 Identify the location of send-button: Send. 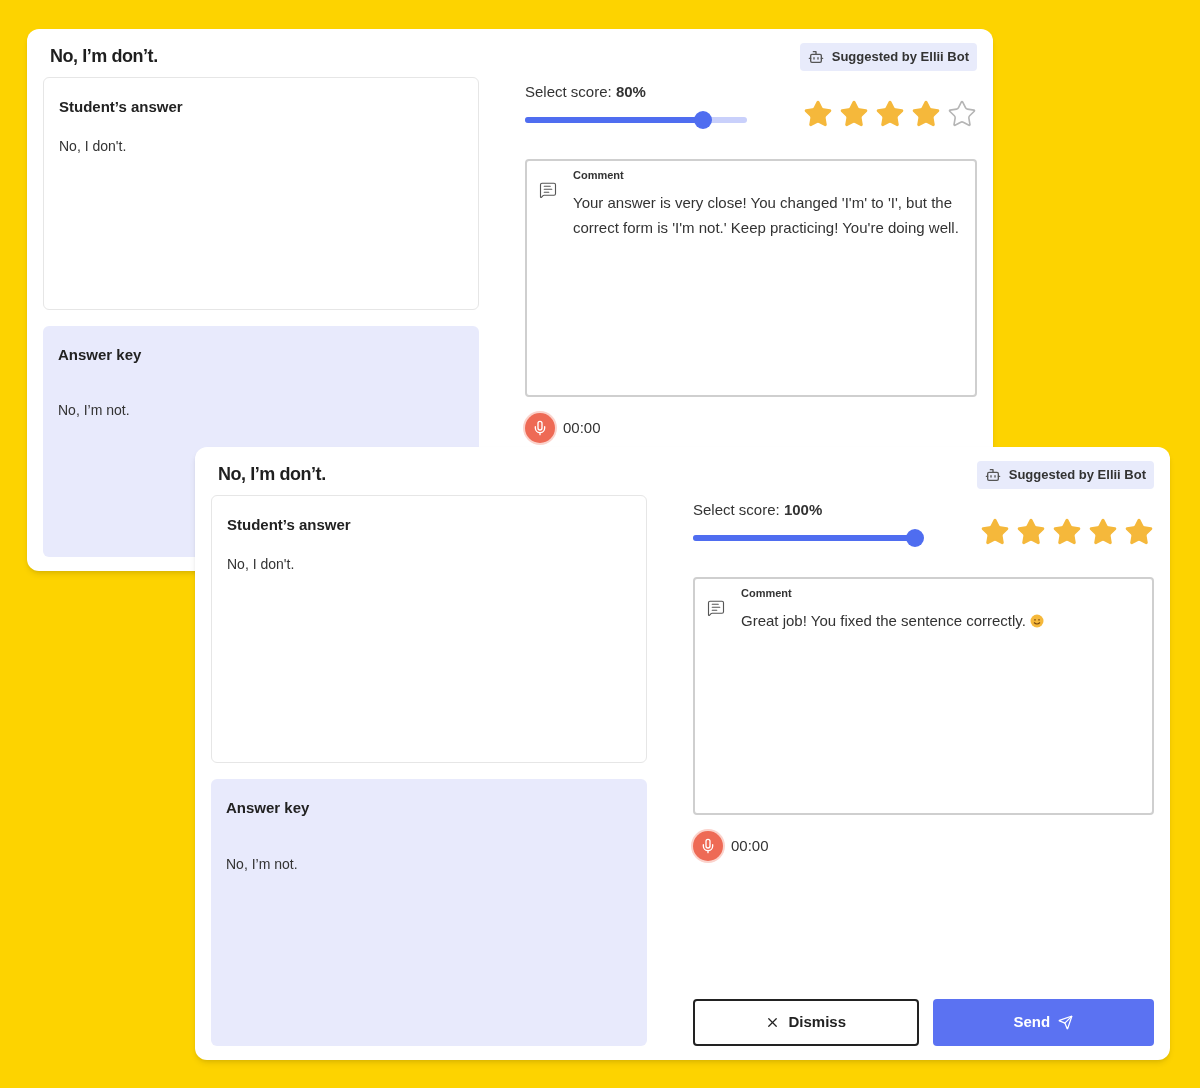
(1043, 1022).